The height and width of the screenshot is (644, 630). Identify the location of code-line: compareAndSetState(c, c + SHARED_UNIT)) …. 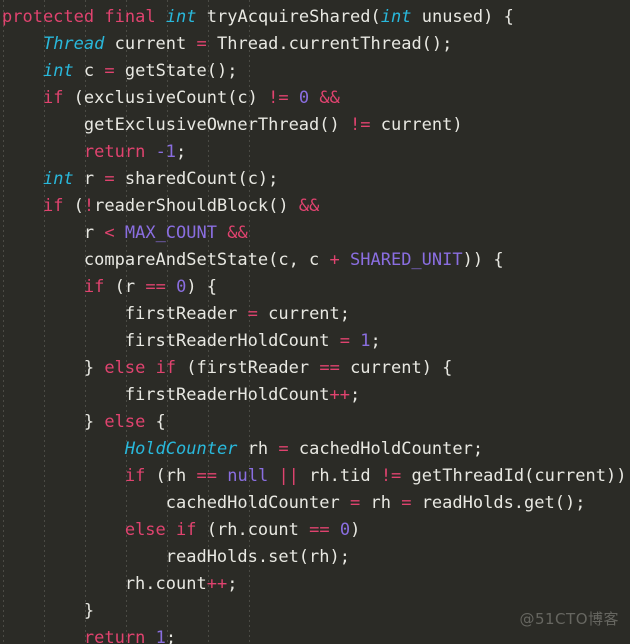
(315, 260).